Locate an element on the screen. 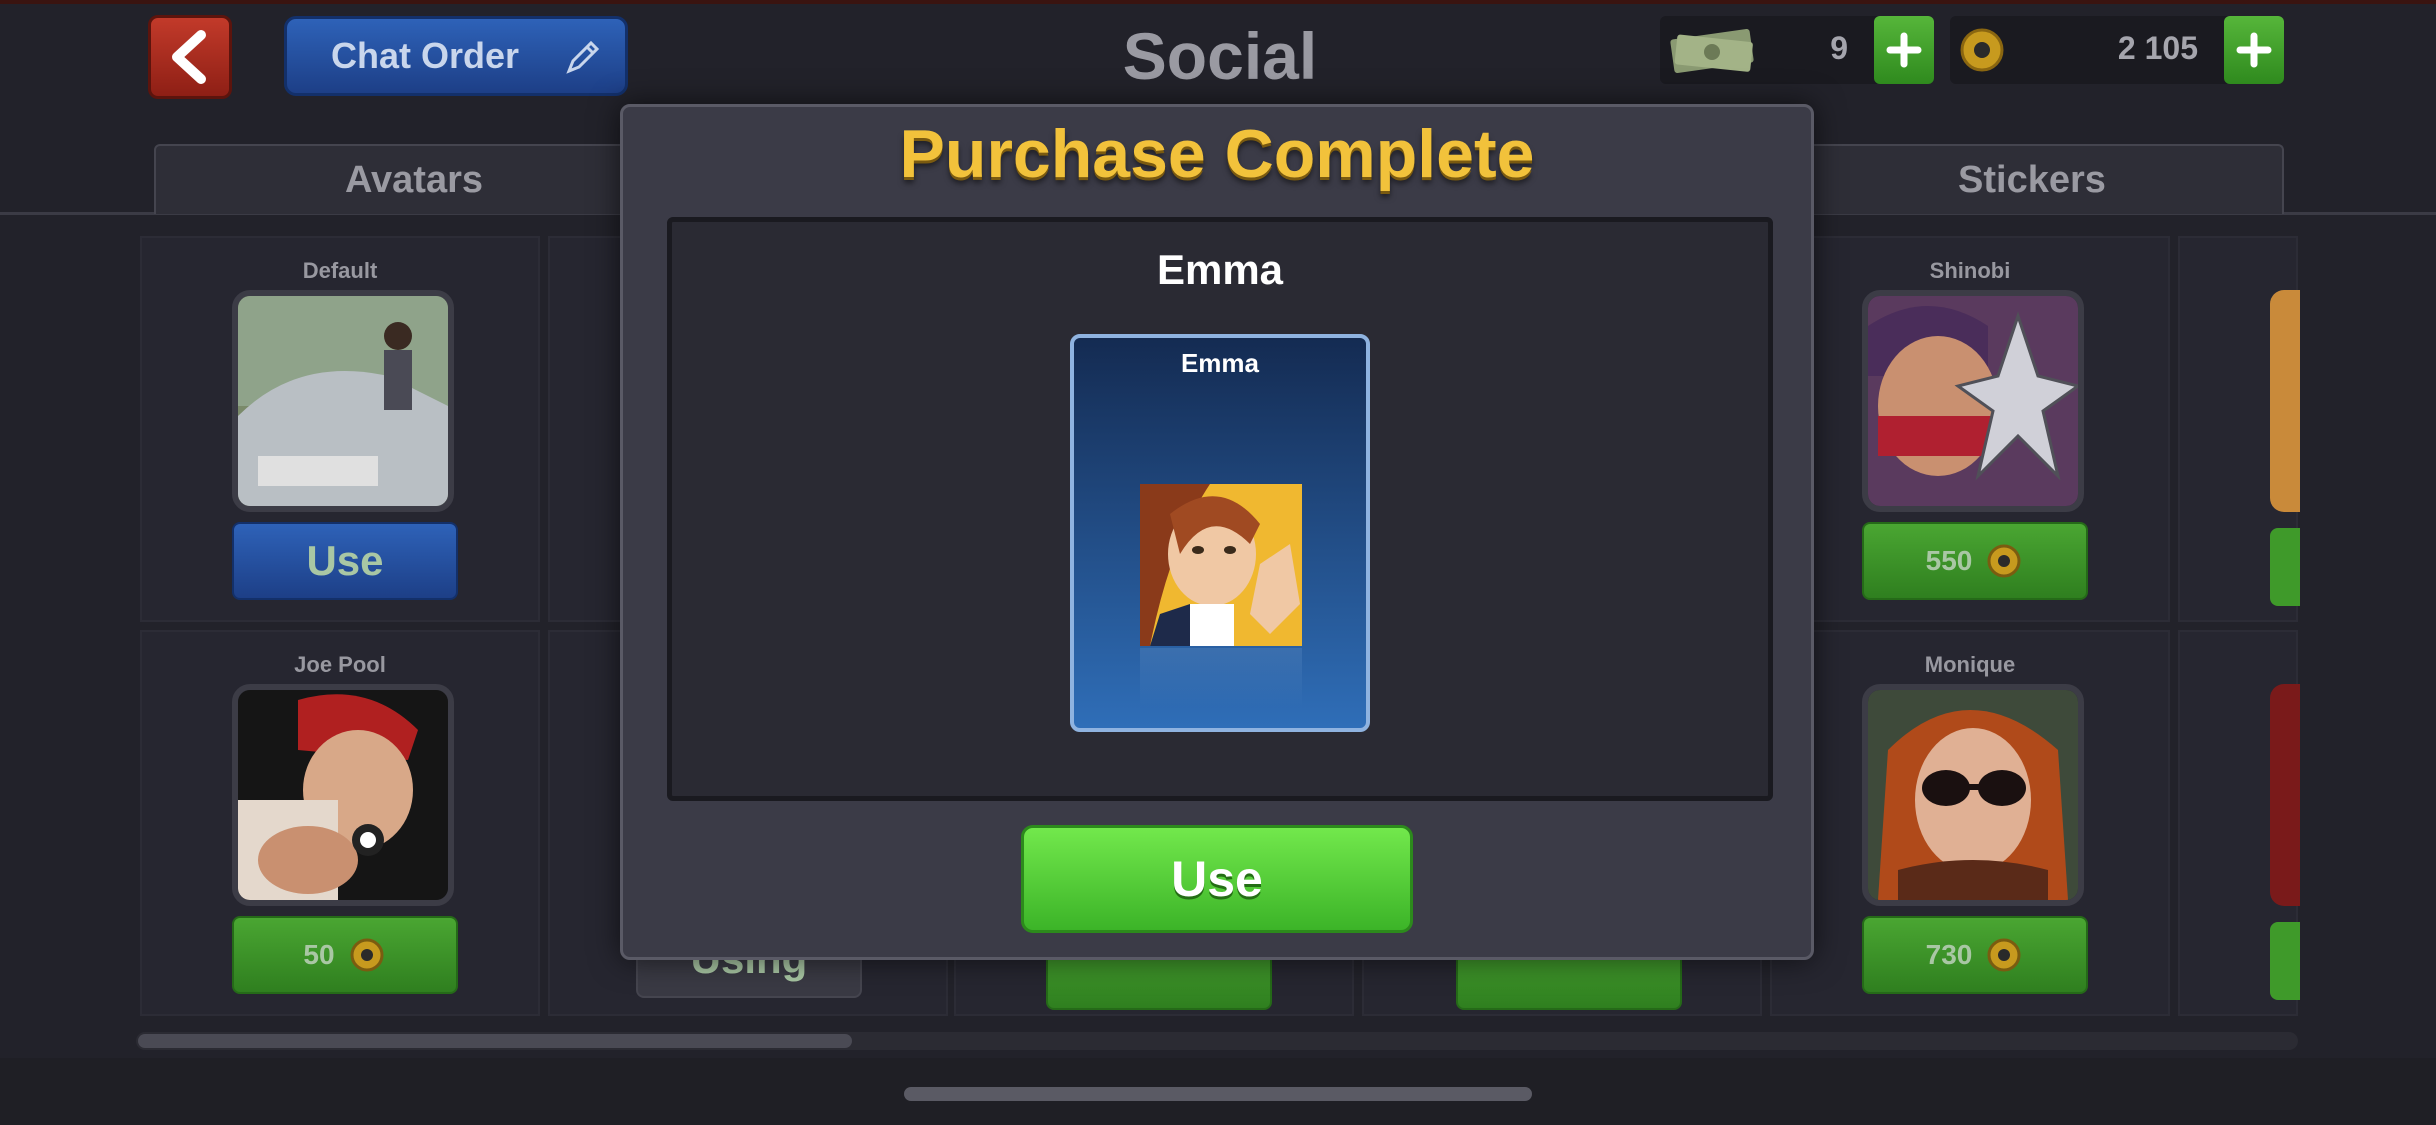  add-cash-button is located at coordinates (1904, 50).